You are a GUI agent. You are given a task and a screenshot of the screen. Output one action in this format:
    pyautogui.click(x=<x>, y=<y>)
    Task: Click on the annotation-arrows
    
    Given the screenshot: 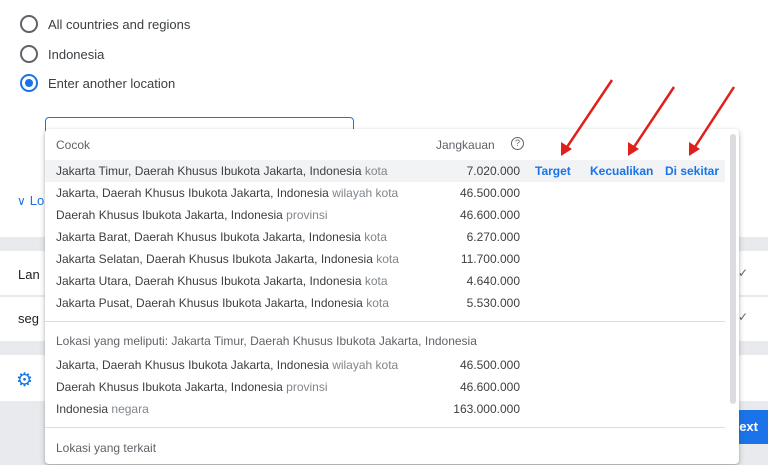 What is the action you would take?
    pyautogui.click(x=648, y=117)
    